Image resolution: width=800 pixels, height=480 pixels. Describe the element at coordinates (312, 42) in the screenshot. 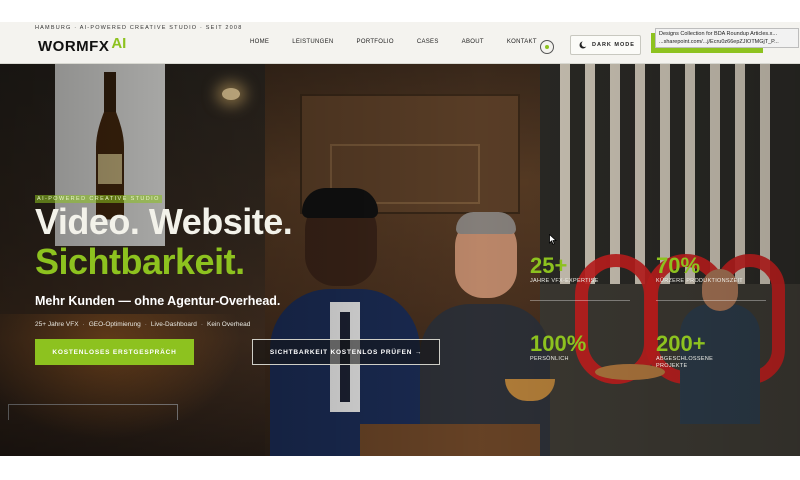

I see `nav-item-leistungen: LEISTUNGEN` at that location.